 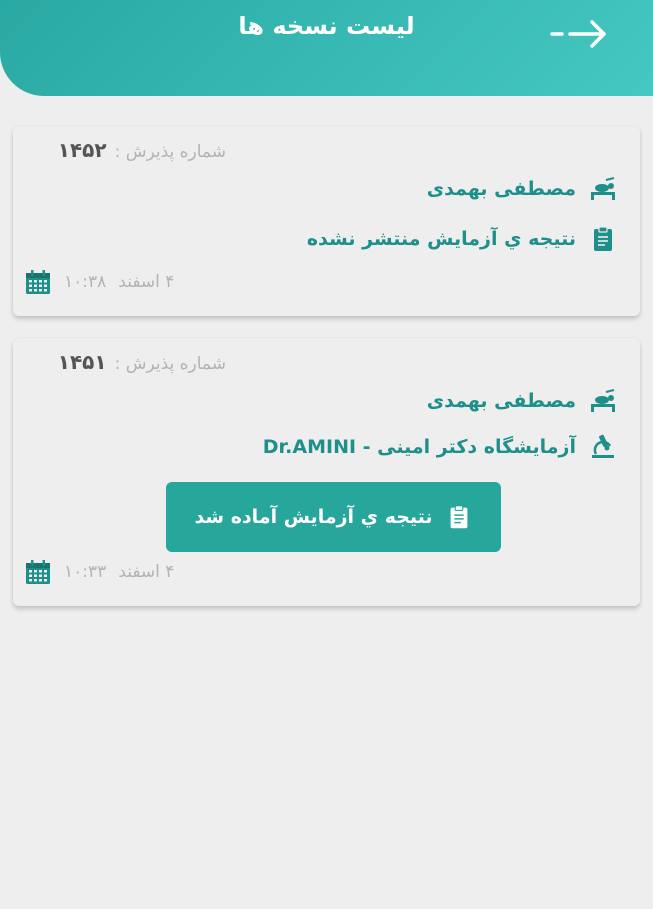 I want to click on reception-info: شماره پذیرش : ۱۴۵۱, so click(x=142, y=362).